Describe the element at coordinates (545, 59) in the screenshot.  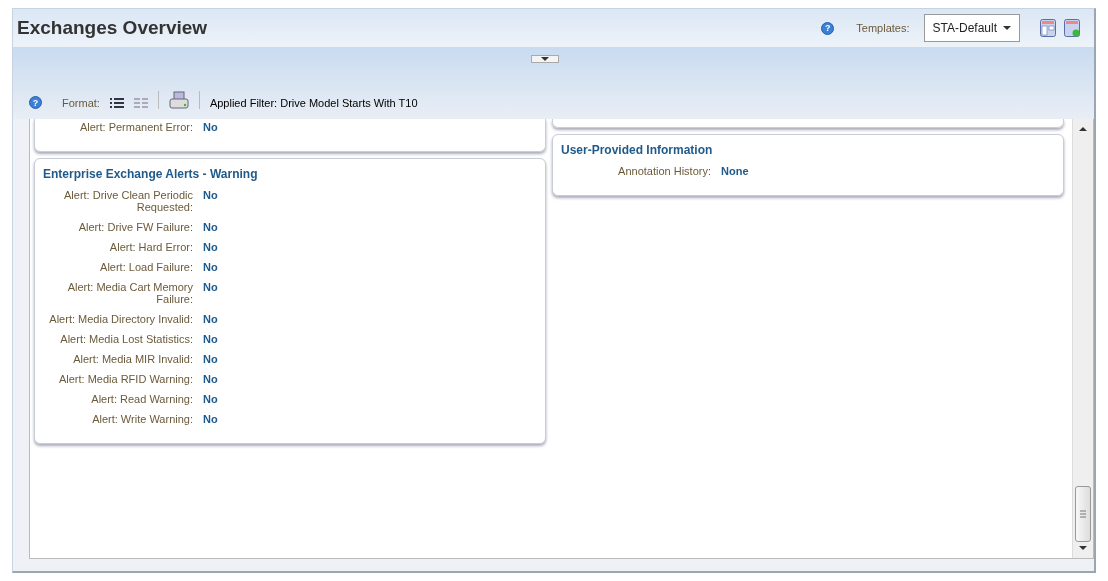
I see `collapse-button` at that location.